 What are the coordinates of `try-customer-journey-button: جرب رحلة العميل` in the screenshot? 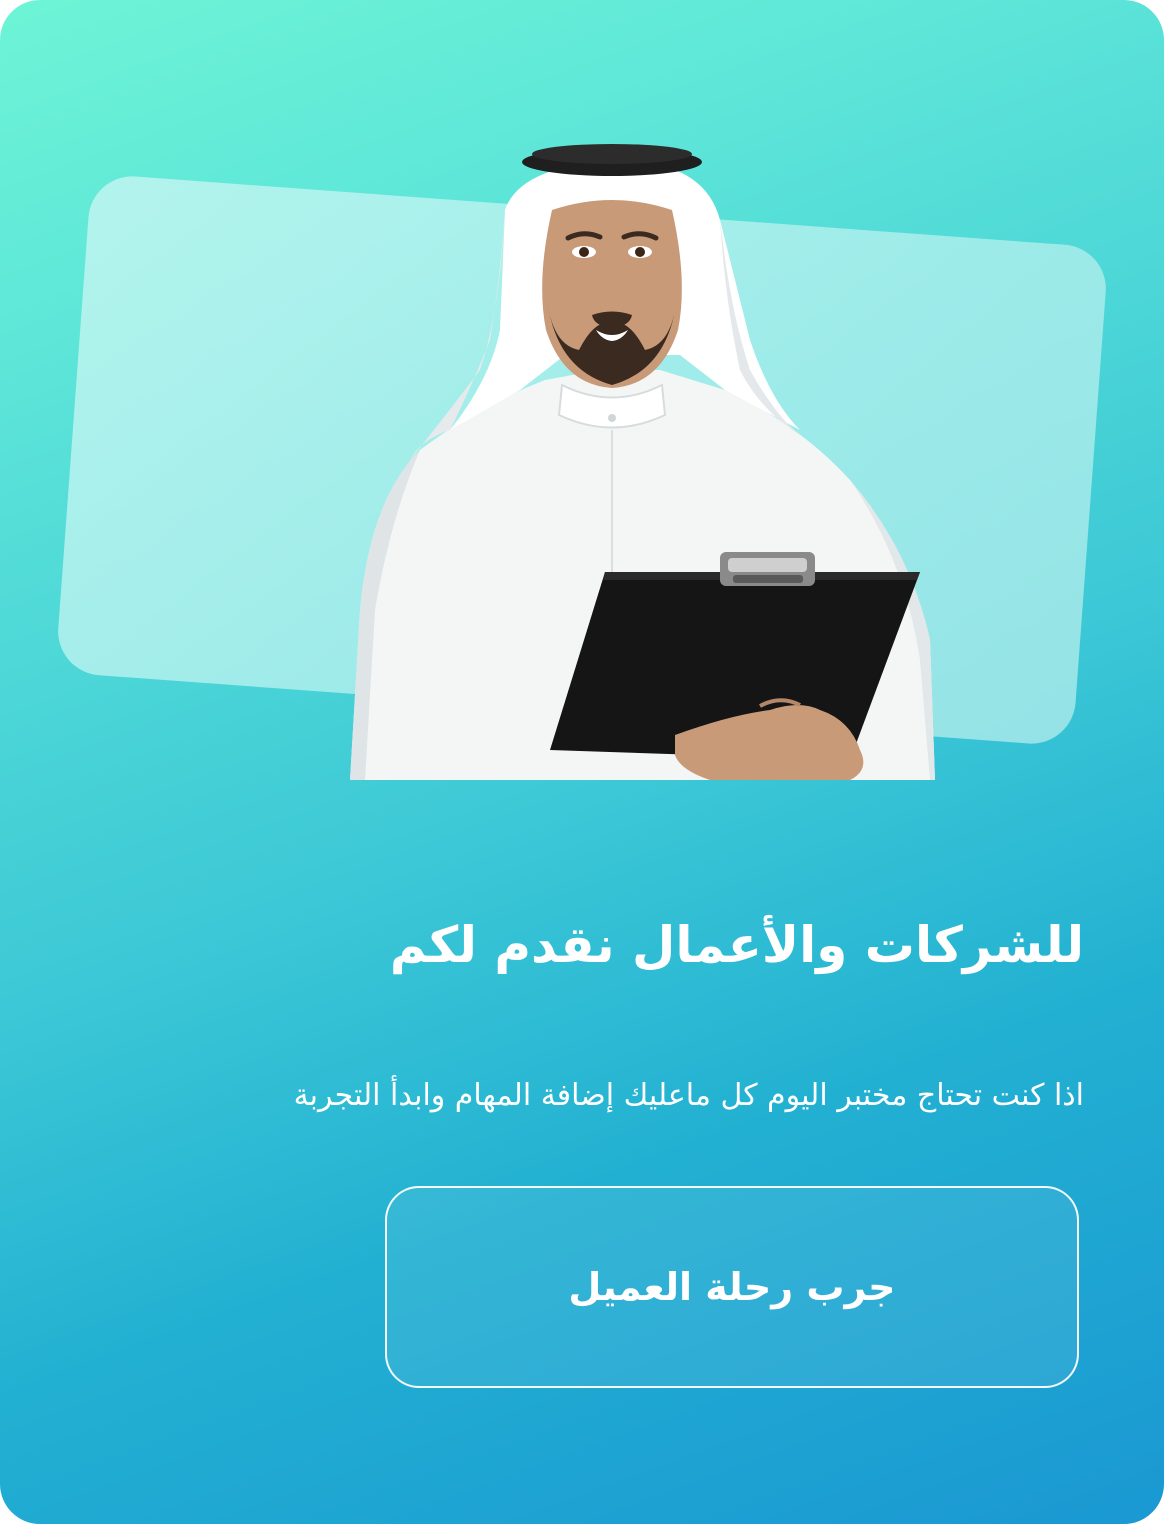 It's located at (732, 1287).